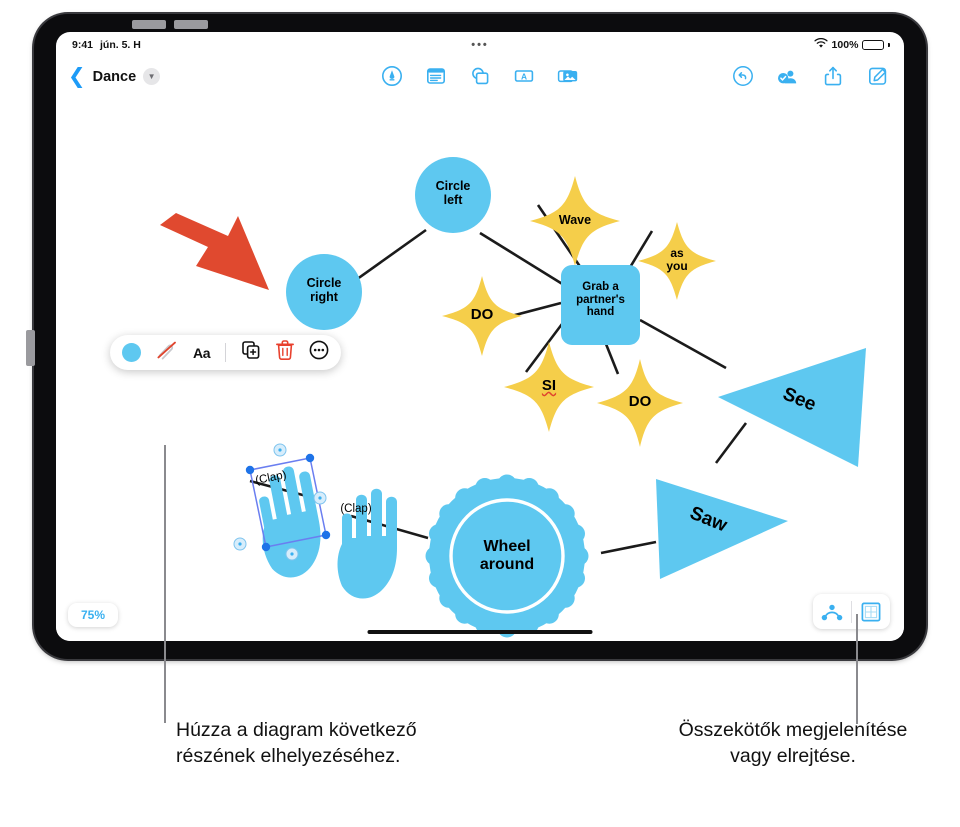 This screenshot has height=827, width=960. I want to click on node-hand-clap-second, so click(367, 543).